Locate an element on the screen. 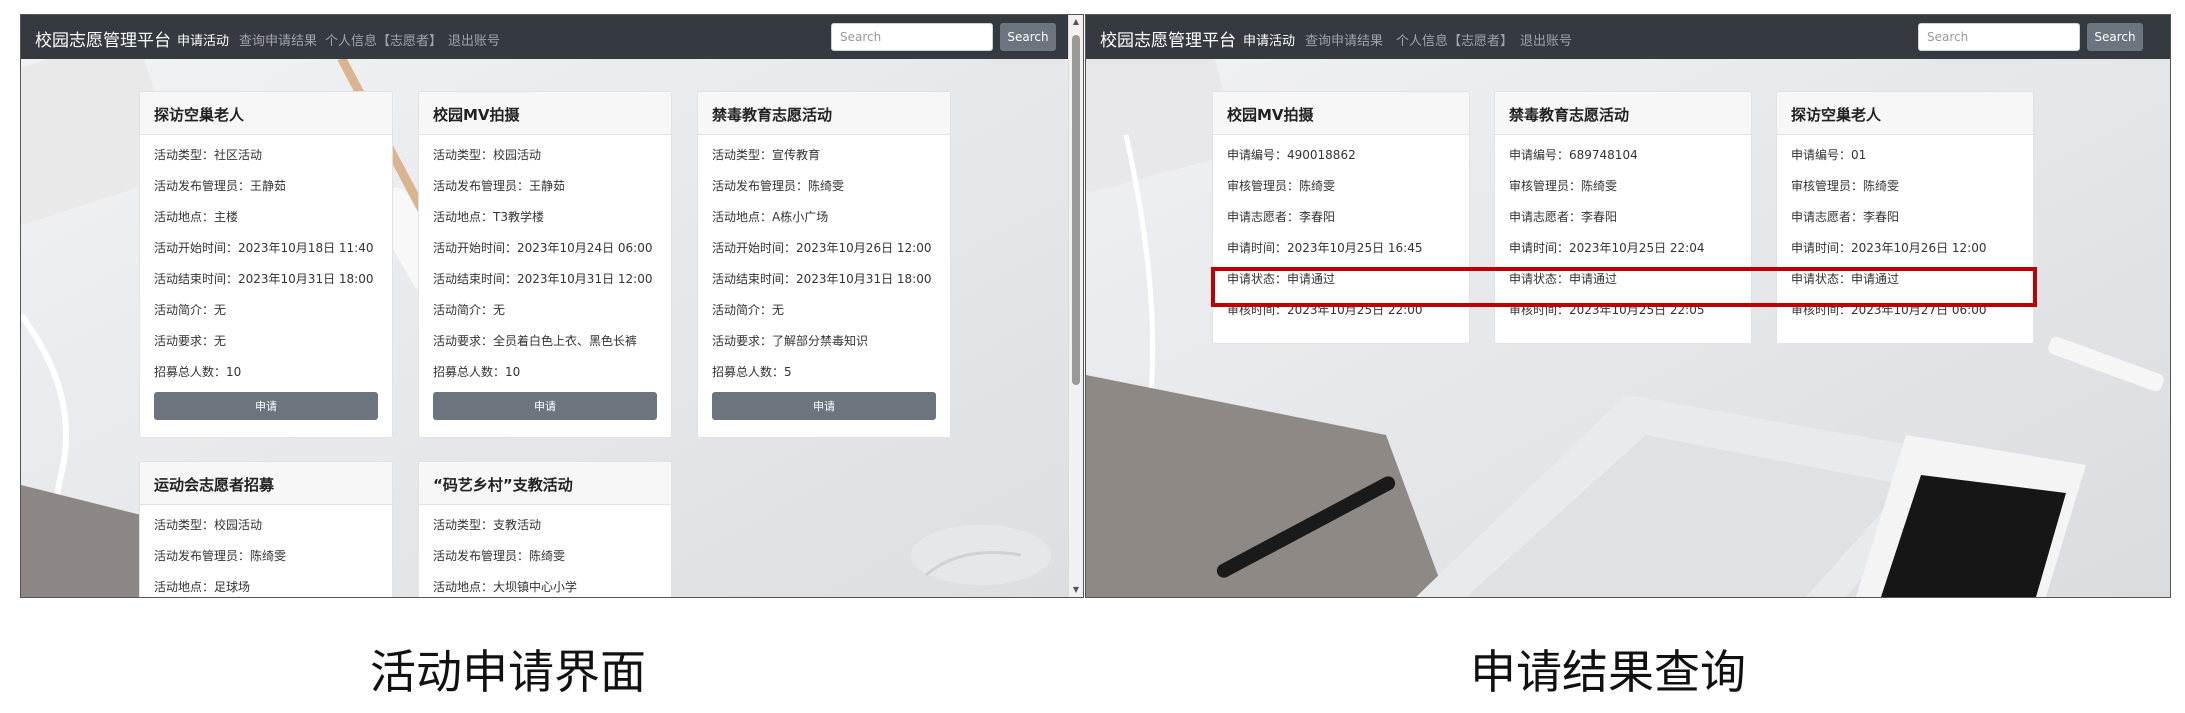 This screenshot has width=2185, height=713. card-title: “码艺乡村”支教活动 is located at coordinates (545, 483).